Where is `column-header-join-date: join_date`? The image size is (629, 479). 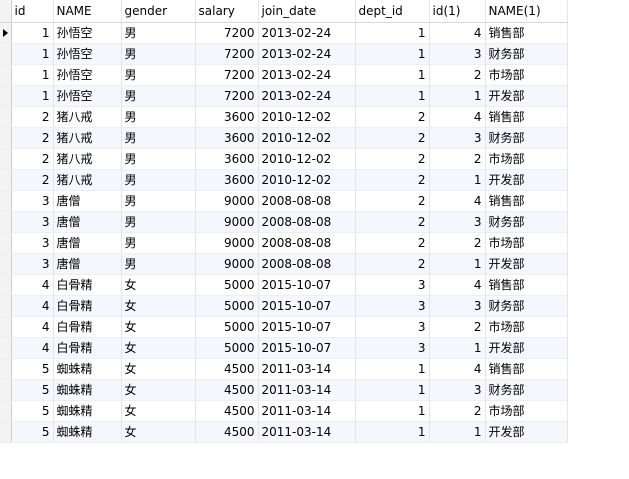 column-header-join-date: join_date is located at coordinates (307, 11).